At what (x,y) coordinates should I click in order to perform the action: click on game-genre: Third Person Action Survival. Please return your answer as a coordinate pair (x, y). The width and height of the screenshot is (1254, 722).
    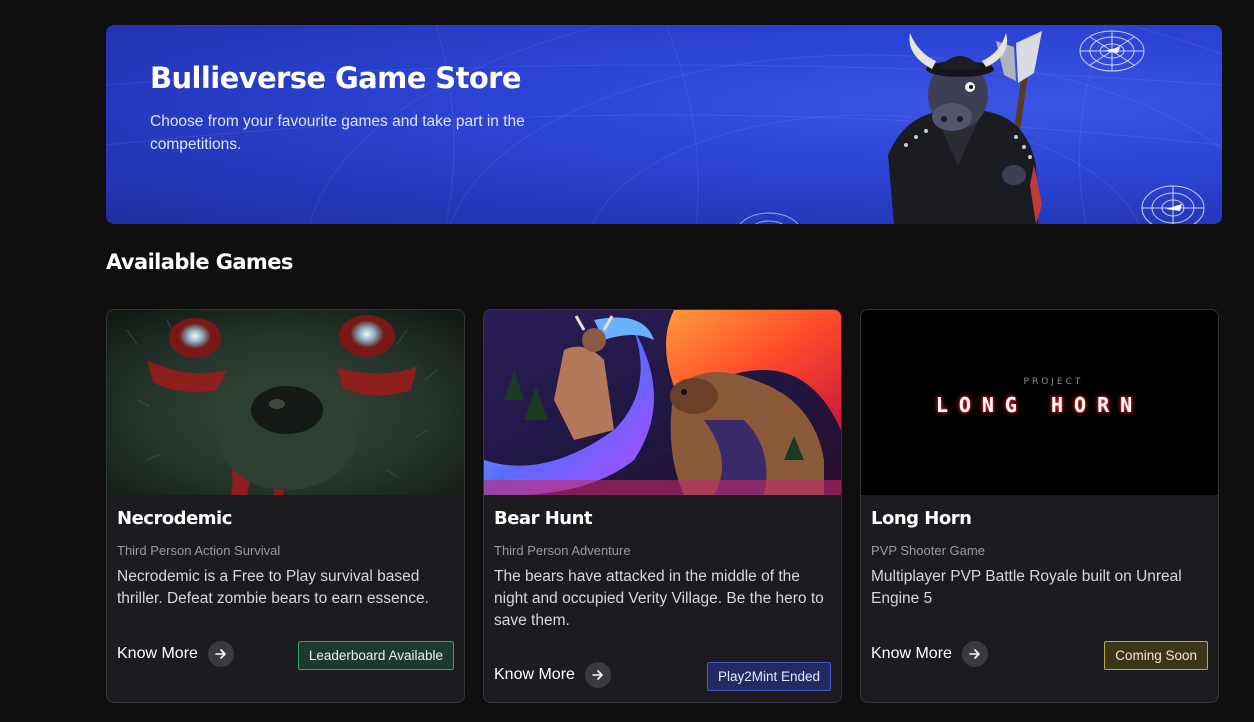
    Looking at the image, I should click on (199, 550).